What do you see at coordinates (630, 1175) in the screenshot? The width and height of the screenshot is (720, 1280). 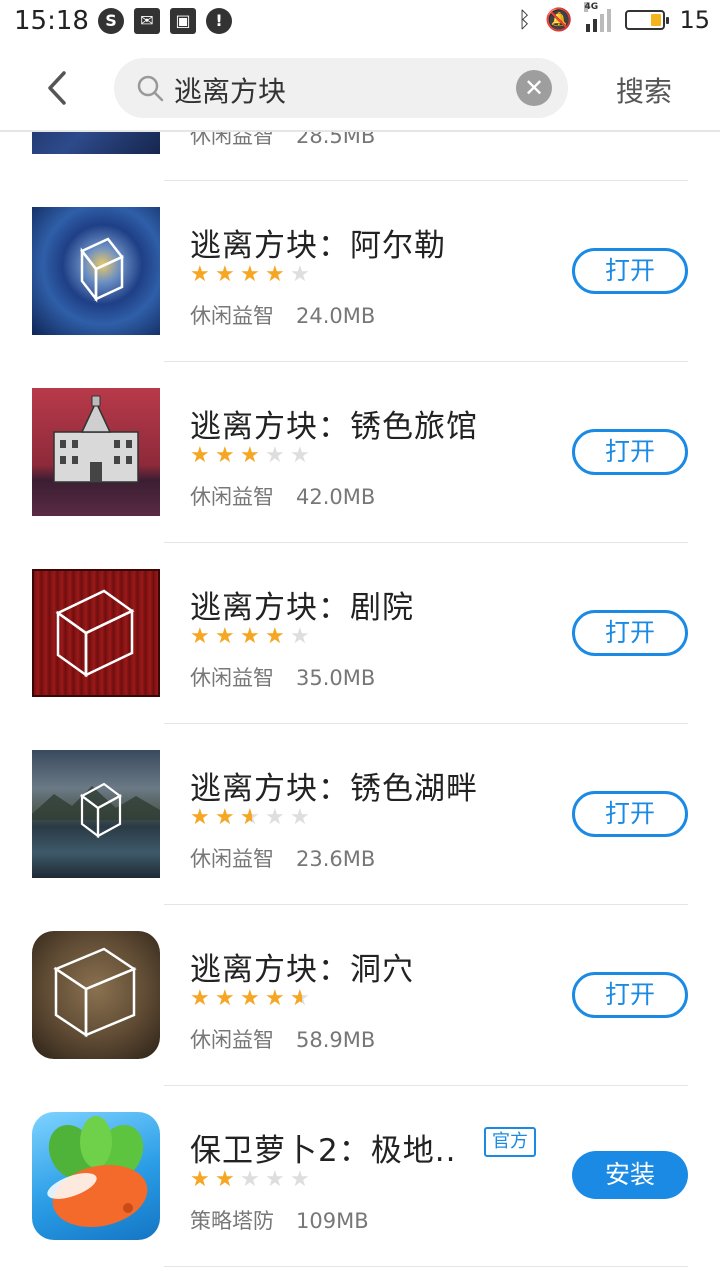 I see `install-button: 安装` at bounding box center [630, 1175].